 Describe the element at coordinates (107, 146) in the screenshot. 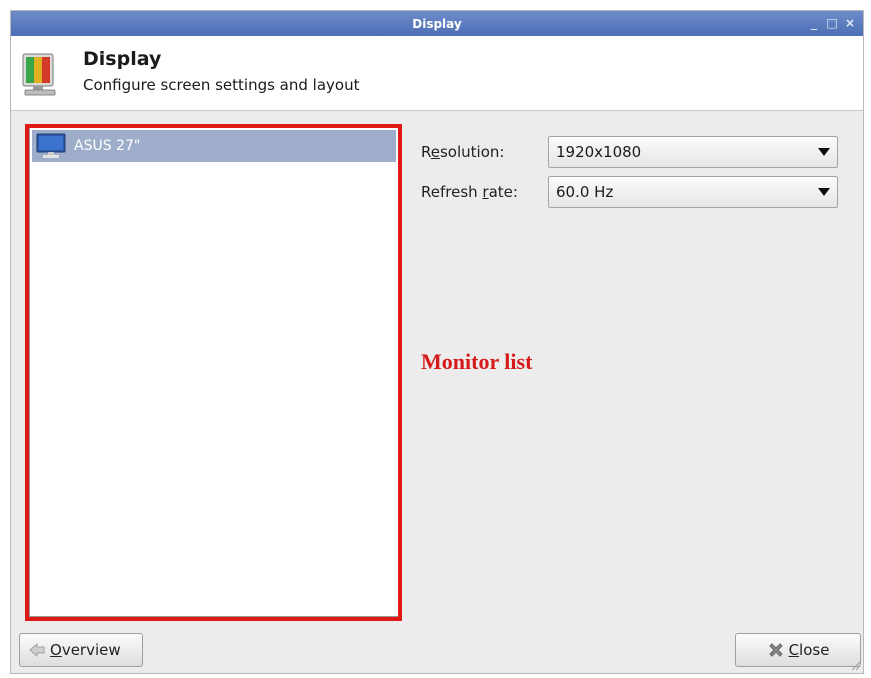

I see `monitor-name: ASUS 27"` at that location.